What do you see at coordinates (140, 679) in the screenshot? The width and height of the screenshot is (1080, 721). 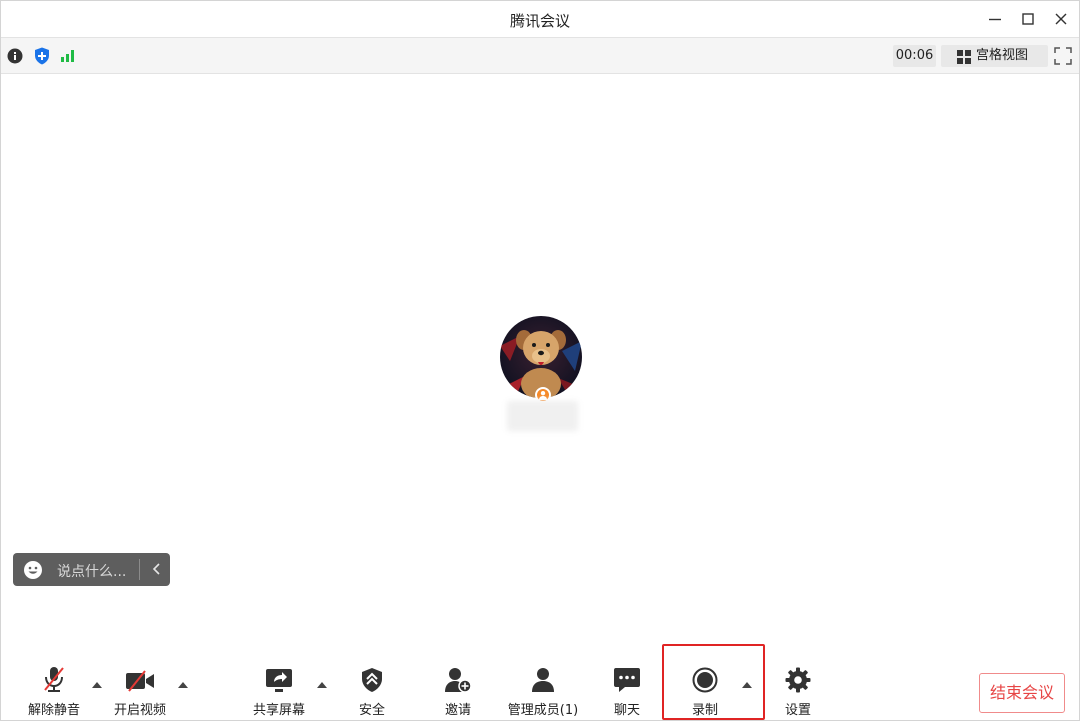 I see `video-off-icon` at bounding box center [140, 679].